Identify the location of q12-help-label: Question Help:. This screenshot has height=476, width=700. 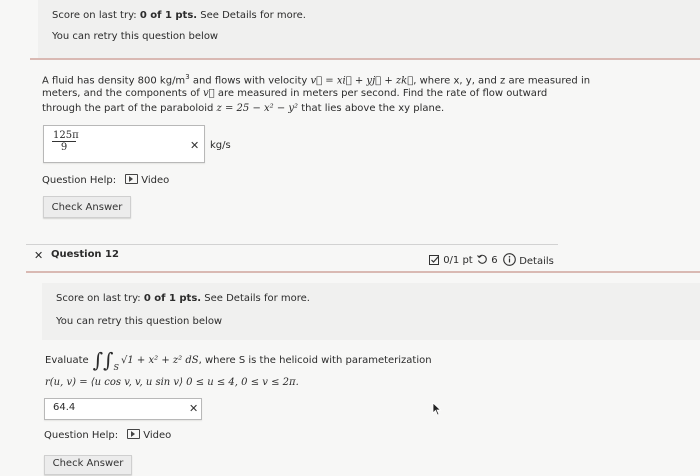
(81, 435).